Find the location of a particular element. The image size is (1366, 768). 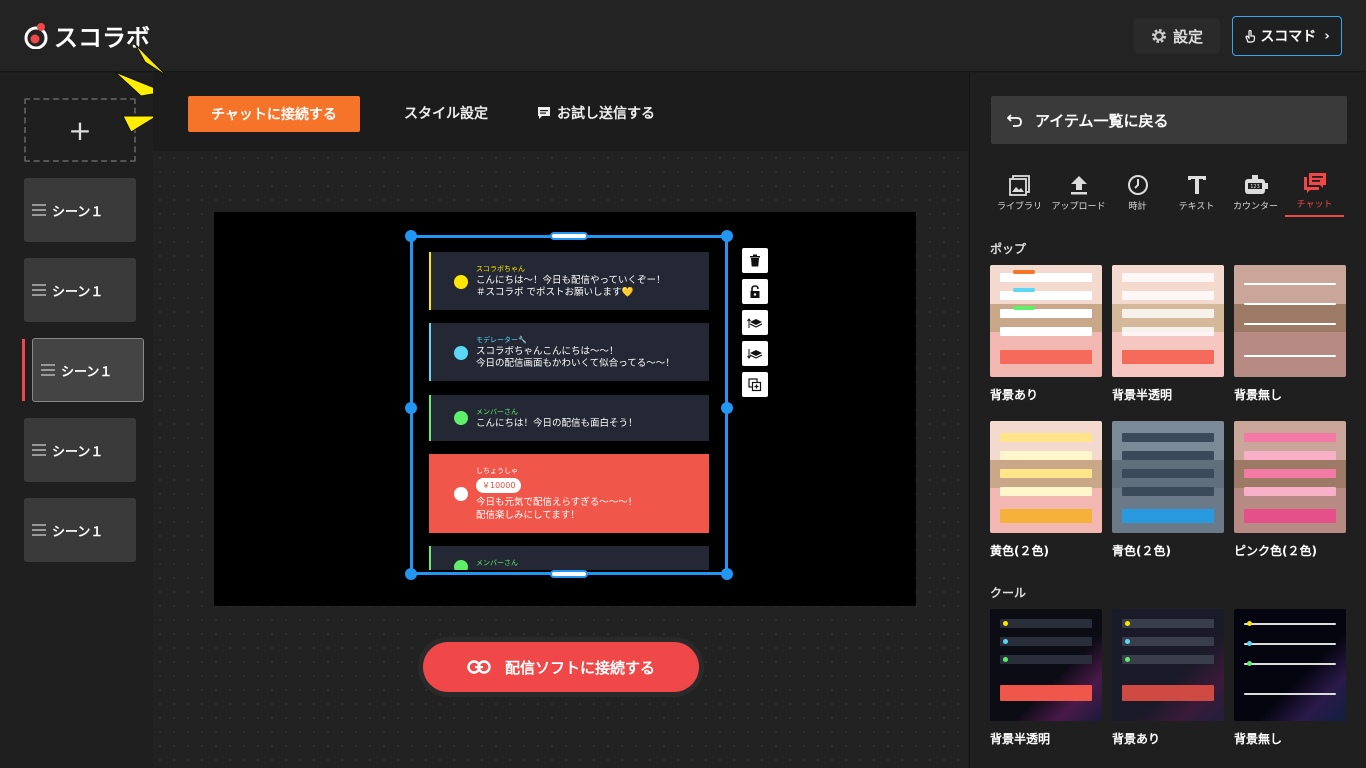

chat-username: しちょうしゃ is located at coordinates (497, 471).